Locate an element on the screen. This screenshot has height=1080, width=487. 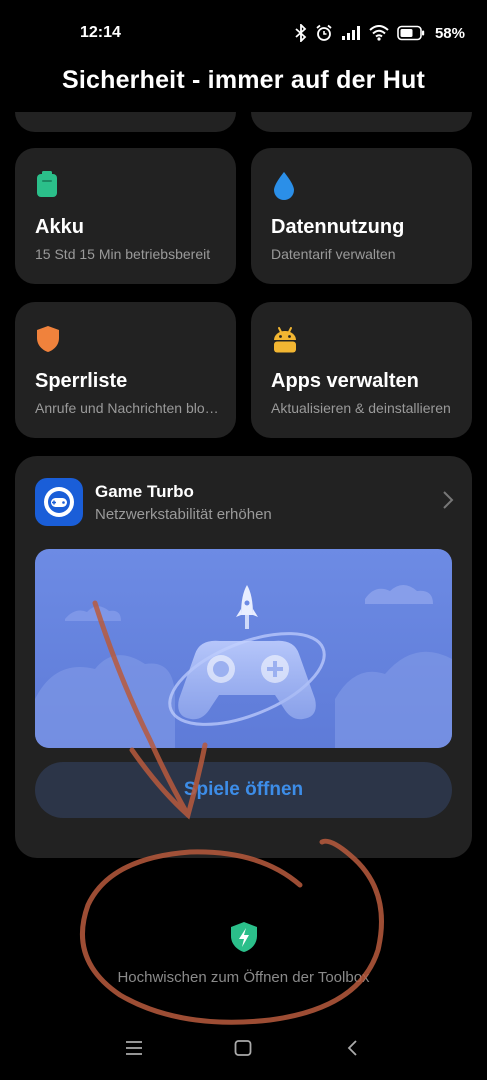
gamepad-icon is located at coordinates (59, 502).